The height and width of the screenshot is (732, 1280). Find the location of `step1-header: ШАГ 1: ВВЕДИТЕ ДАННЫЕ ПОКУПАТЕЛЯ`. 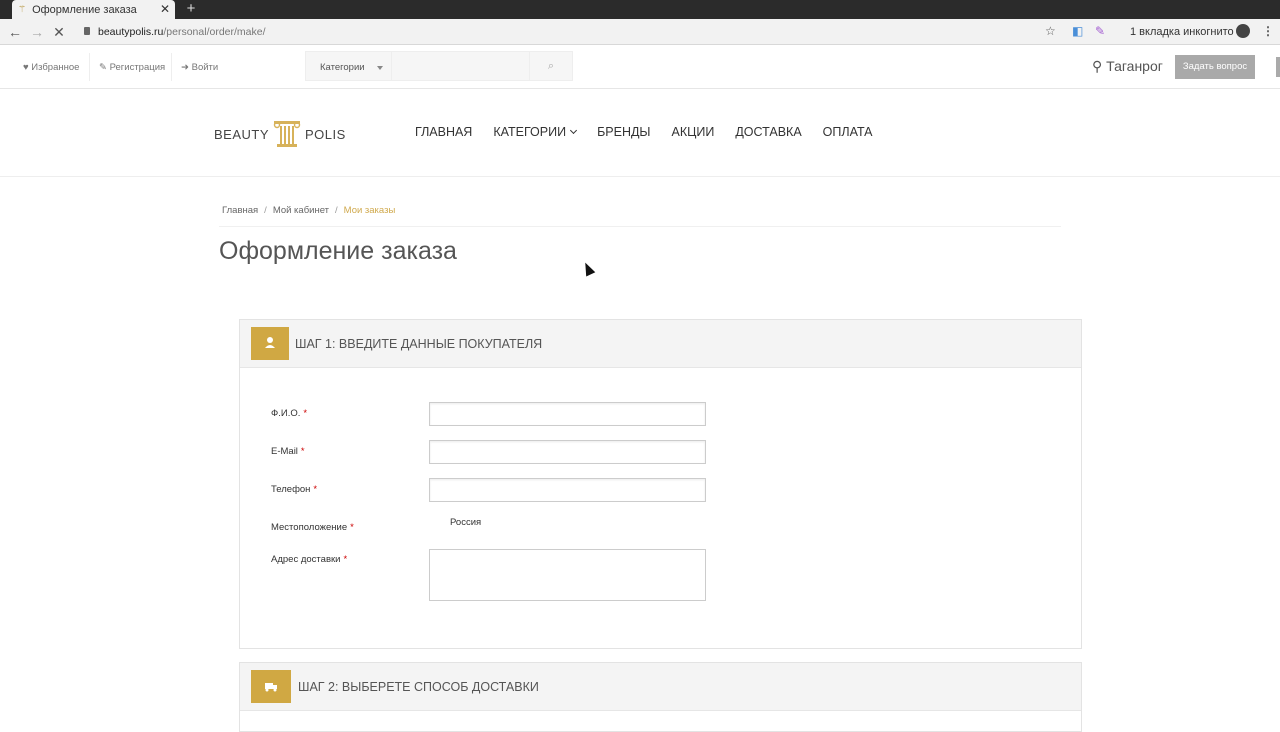

step1-header: ШАГ 1: ВВЕДИТЕ ДАННЫЕ ПОКУПАТЕЛЯ is located at coordinates (660, 344).